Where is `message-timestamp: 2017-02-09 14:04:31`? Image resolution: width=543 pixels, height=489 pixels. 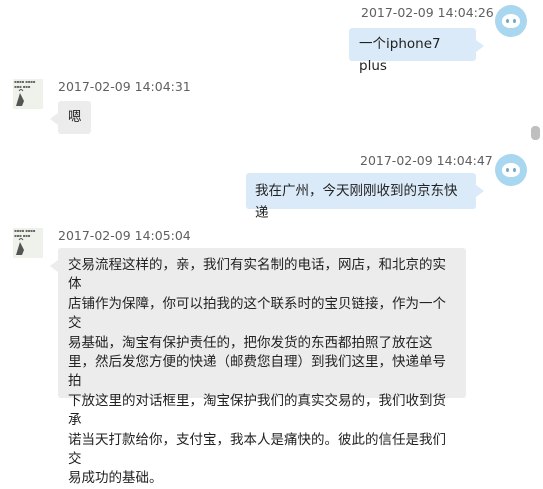 message-timestamp: 2017-02-09 14:04:31 is located at coordinates (124, 86).